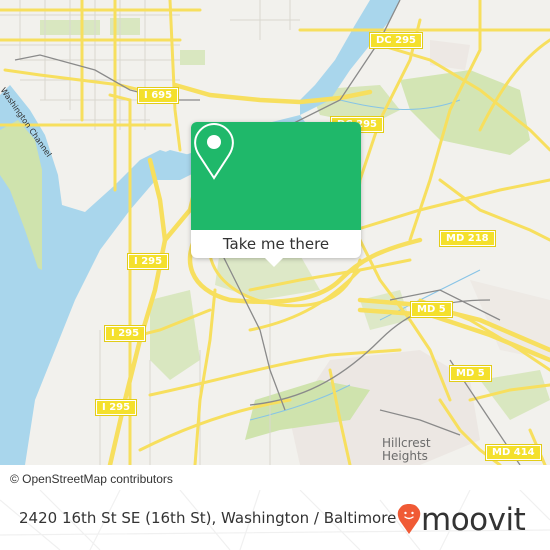 The image size is (550, 550). Describe the element at coordinates (274, 262) in the screenshot. I see `popup-pointer` at that location.